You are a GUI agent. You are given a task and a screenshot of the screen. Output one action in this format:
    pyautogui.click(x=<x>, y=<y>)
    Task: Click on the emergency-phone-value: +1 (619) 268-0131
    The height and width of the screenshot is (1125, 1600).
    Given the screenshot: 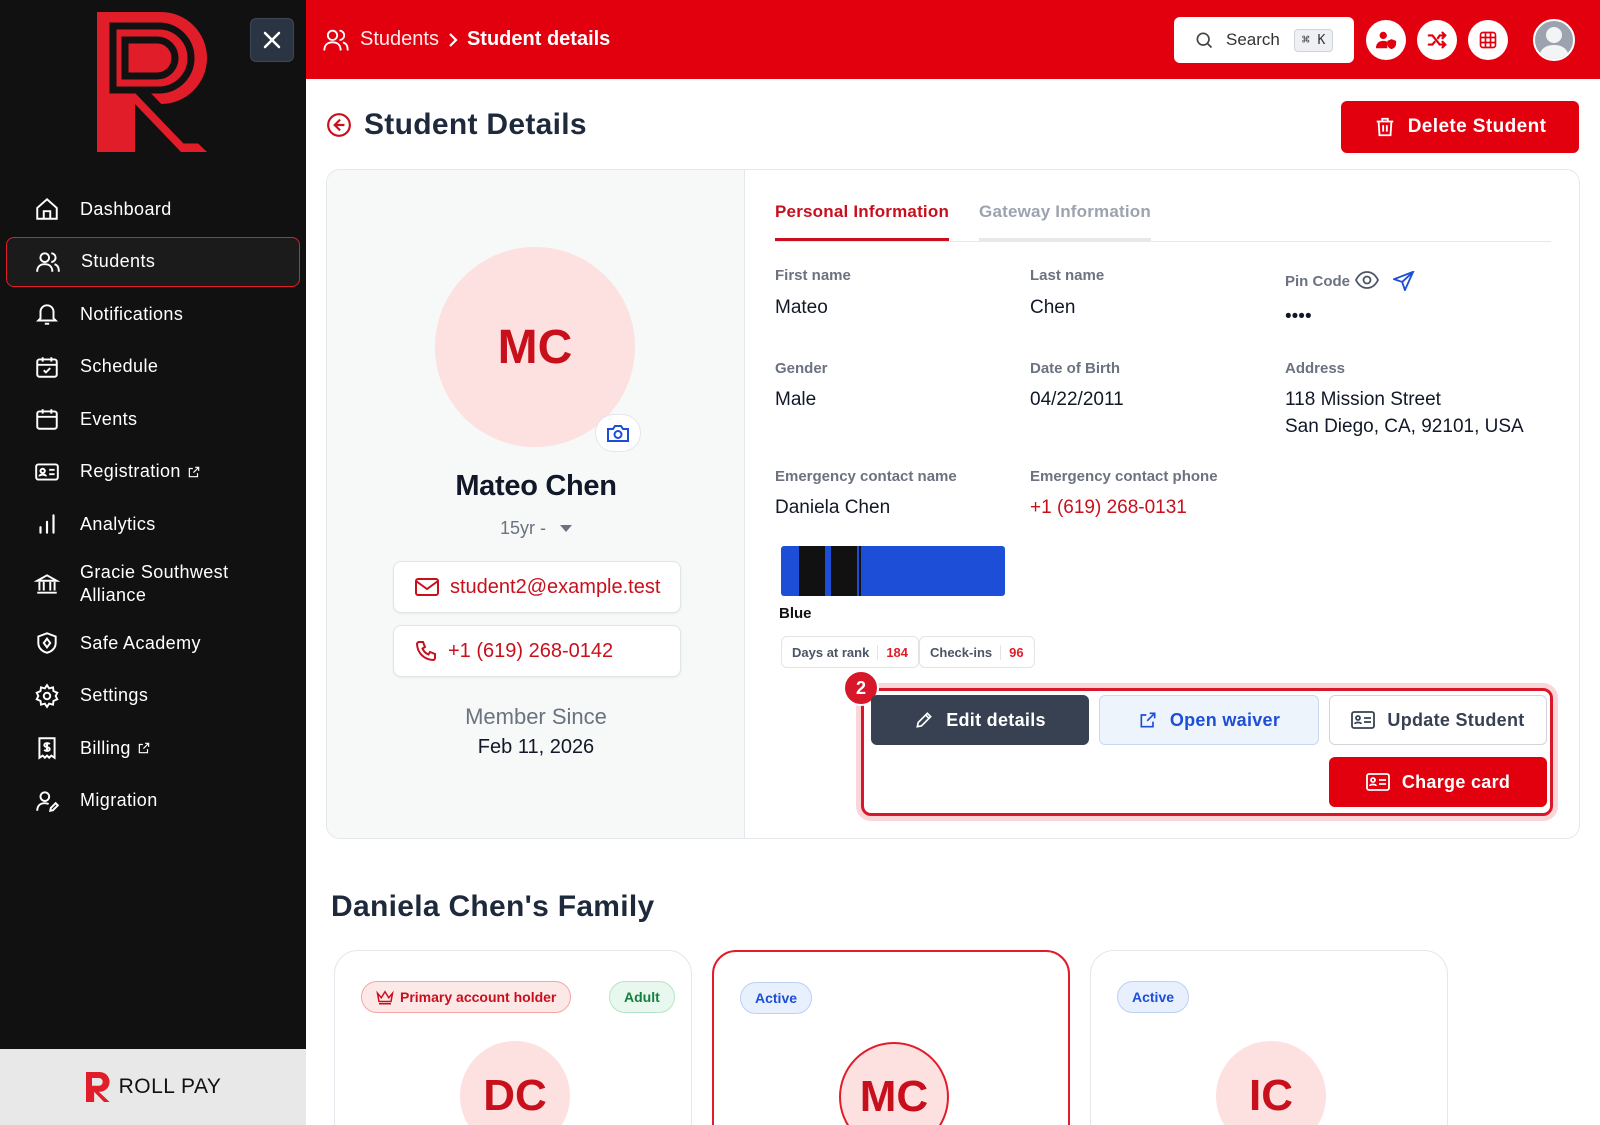 What is the action you would take?
    pyautogui.click(x=1108, y=507)
    